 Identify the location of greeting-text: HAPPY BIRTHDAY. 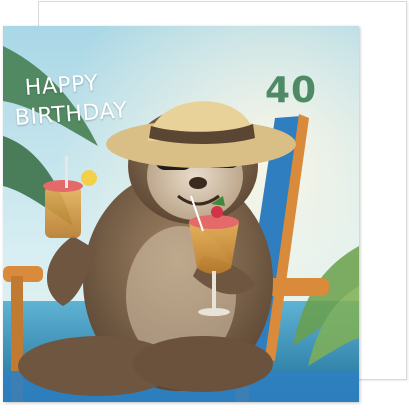
(74, 101).